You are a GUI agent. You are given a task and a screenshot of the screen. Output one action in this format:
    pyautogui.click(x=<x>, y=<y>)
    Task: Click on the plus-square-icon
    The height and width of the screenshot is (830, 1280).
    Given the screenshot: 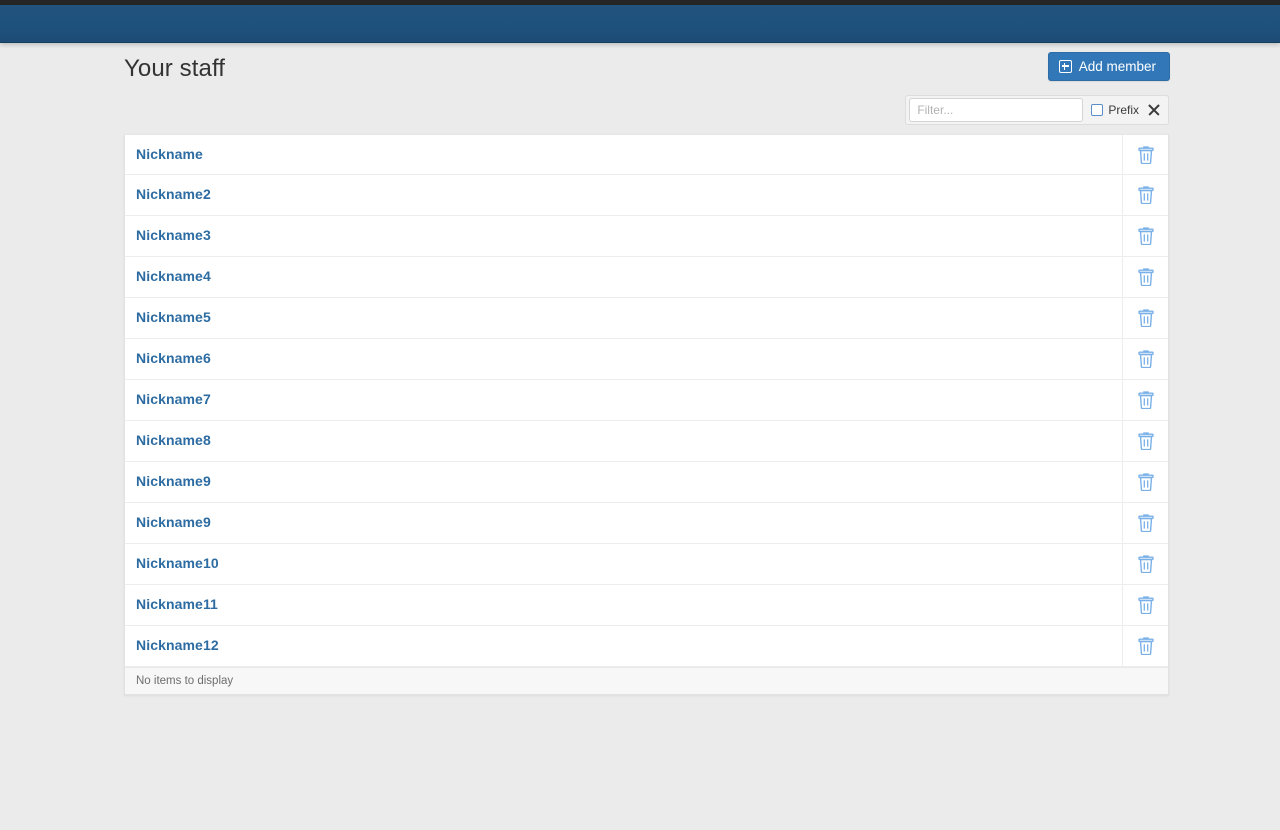 What is the action you would take?
    pyautogui.click(x=1065, y=66)
    